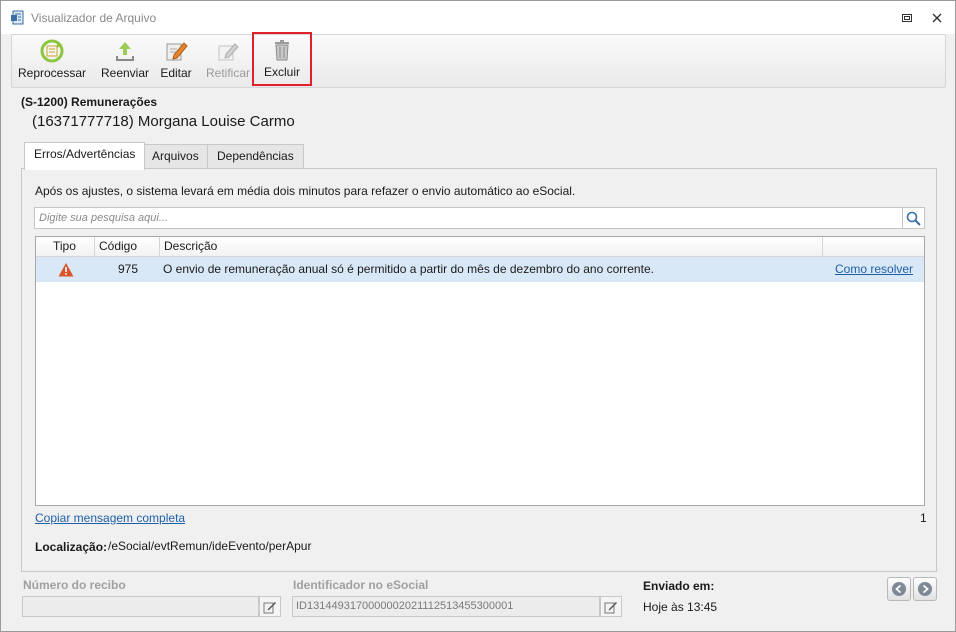  I want to click on column-descricao: Descrição, so click(491, 247).